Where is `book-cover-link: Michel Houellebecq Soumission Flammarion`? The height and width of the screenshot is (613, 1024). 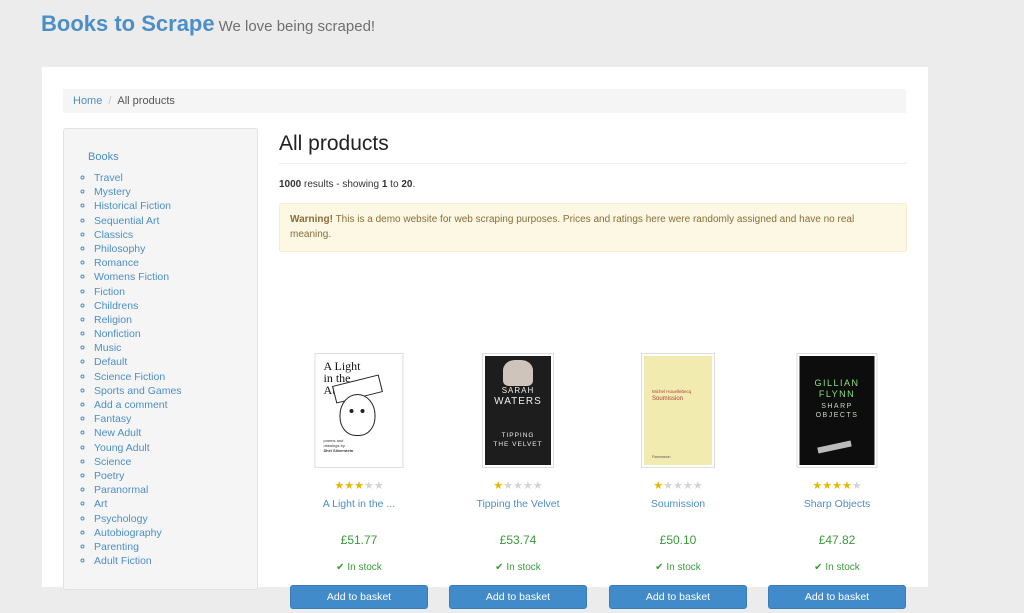 book-cover-link: Michel Houellebecq Soumission Flammarion is located at coordinates (678, 410).